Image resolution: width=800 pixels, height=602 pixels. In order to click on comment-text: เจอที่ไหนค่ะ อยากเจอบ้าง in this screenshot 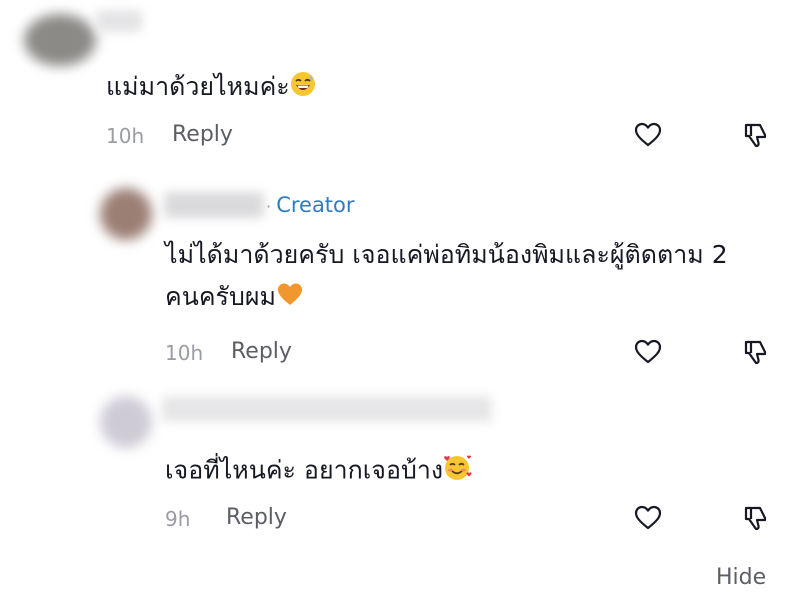, I will do `click(319, 471)`.